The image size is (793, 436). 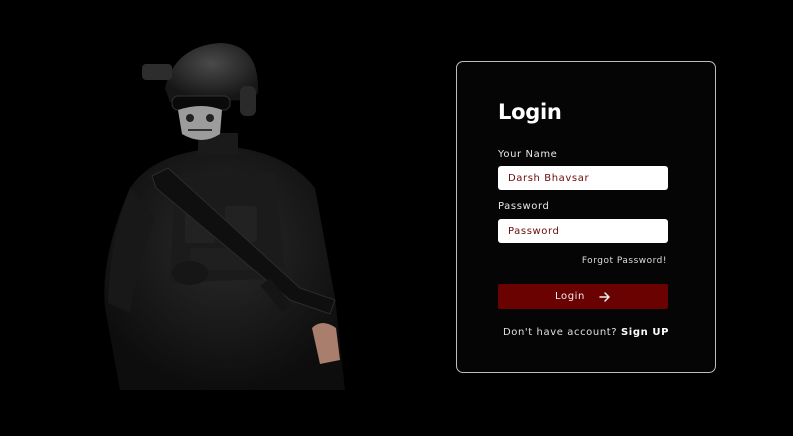 What do you see at coordinates (530, 112) in the screenshot?
I see `login-title: Login` at bounding box center [530, 112].